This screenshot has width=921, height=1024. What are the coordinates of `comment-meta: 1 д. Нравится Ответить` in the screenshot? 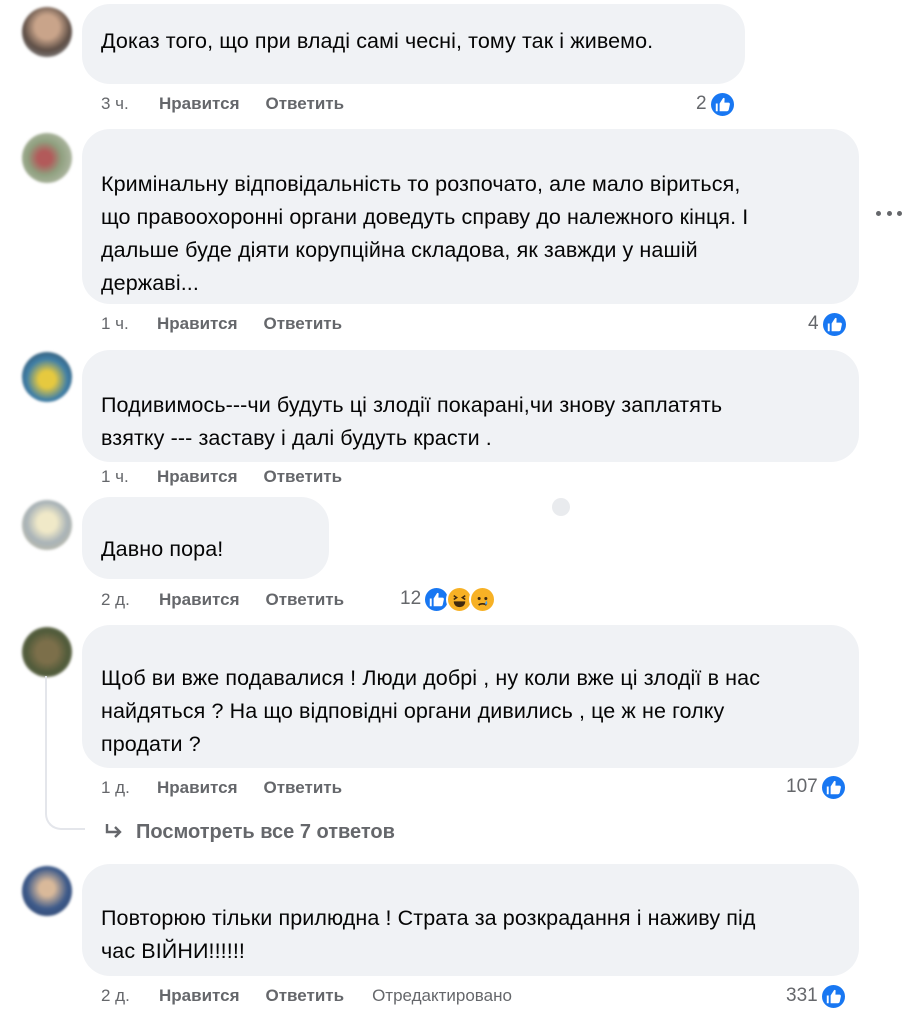 It's located at (234, 788).